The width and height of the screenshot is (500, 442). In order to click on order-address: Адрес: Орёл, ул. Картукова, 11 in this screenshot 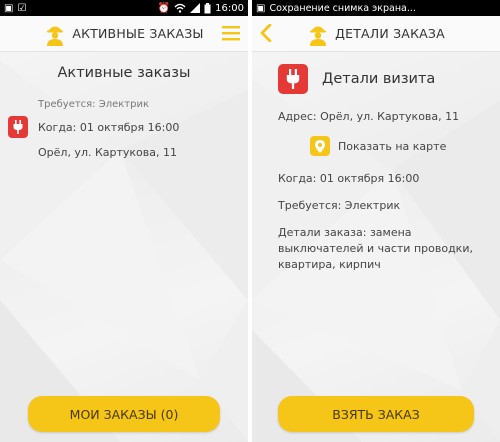, I will do `click(369, 116)`.